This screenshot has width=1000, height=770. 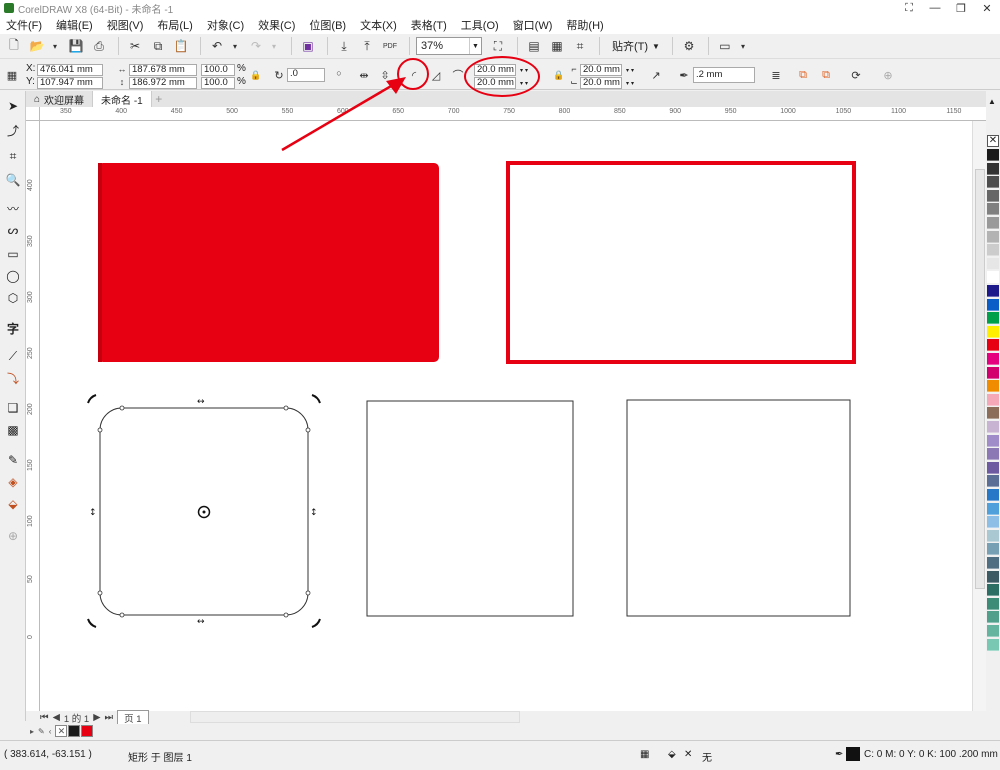 I want to click on artistic-media-icon: ᔕ, so click(x=13, y=230).